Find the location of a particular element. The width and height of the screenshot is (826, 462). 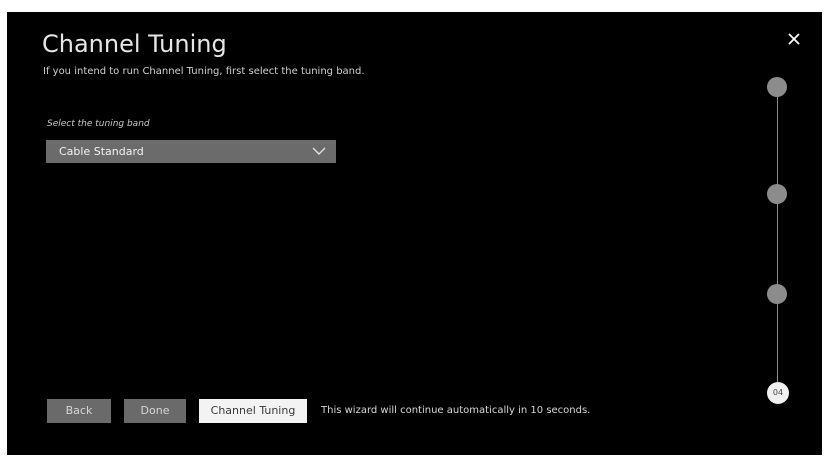

back-button: Back is located at coordinates (79, 411).